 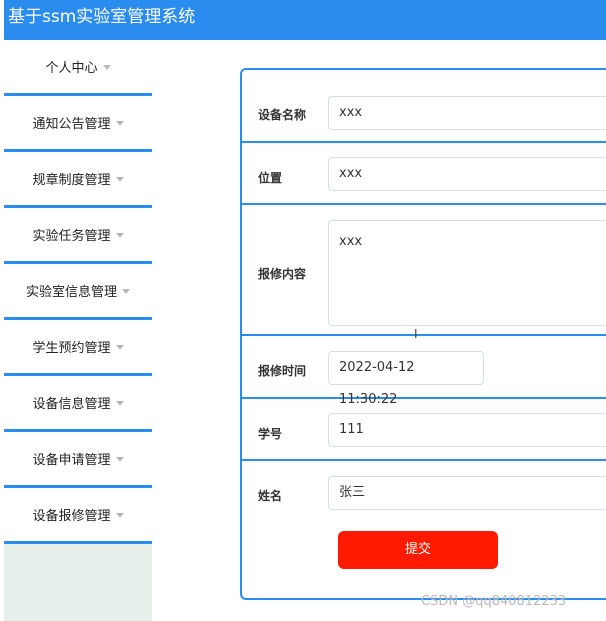 I want to click on sidebar-item-notices: 通知公告管理, so click(x=78, y=124).